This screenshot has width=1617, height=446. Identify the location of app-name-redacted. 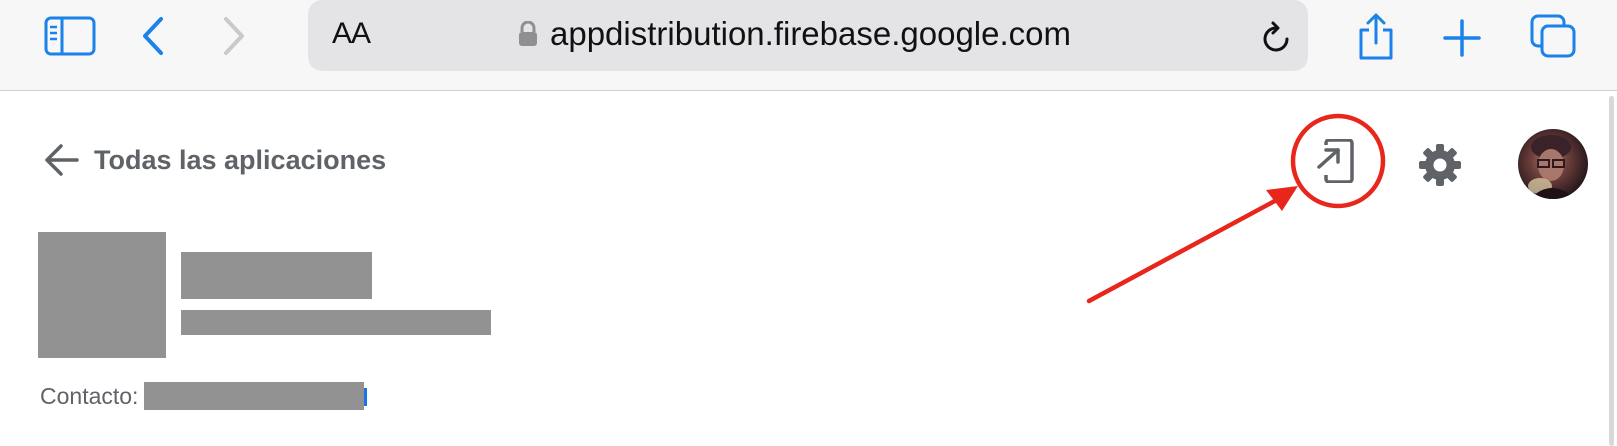
(276, 275).